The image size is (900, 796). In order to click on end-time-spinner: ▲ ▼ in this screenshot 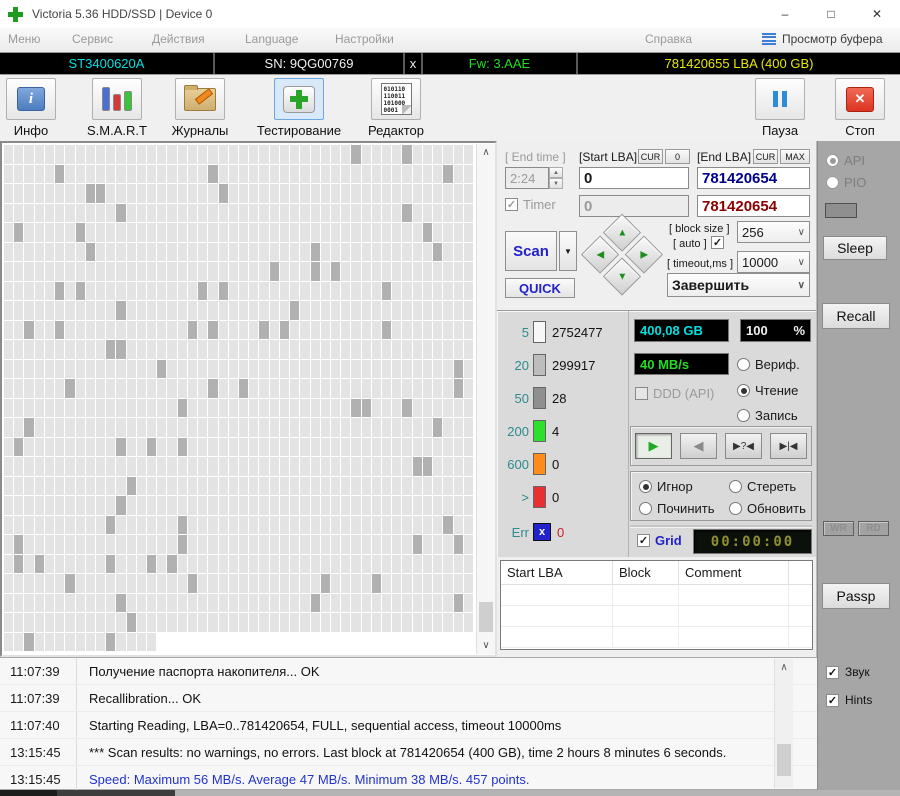, I will do `click(556, 178)`.